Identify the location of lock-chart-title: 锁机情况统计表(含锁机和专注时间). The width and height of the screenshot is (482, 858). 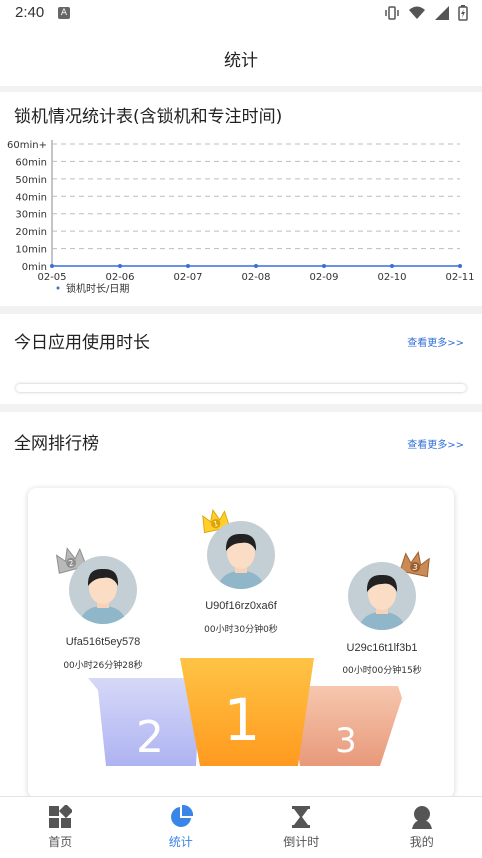
(148, 117).